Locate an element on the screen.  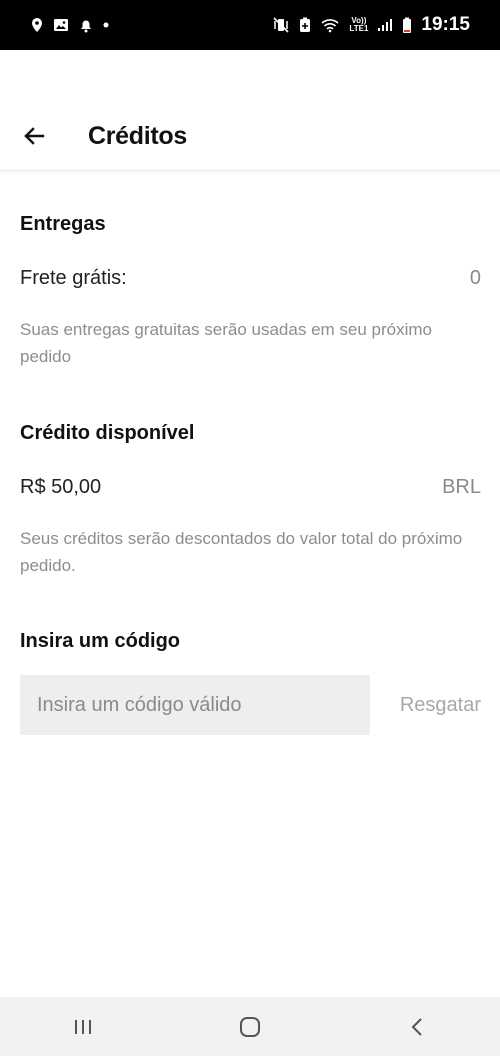
recent-apps-icon is located at coordinates (83, 1026).